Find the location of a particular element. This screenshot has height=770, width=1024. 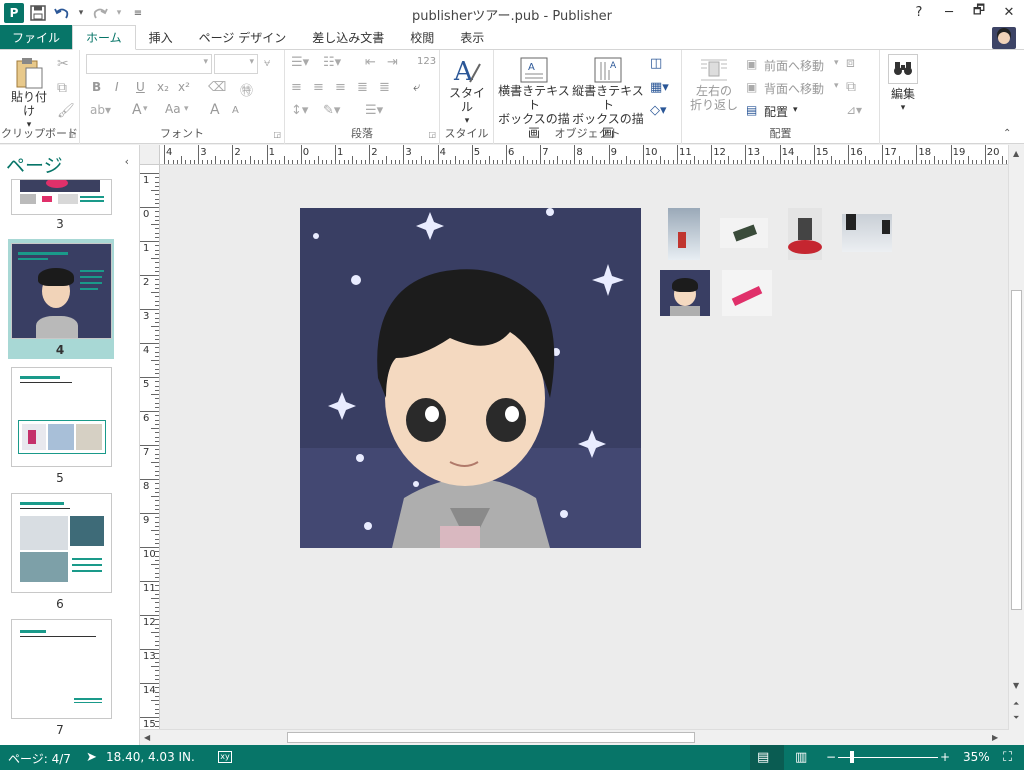

scratch-photo-snow-jump is located at coordinates (747, 293).